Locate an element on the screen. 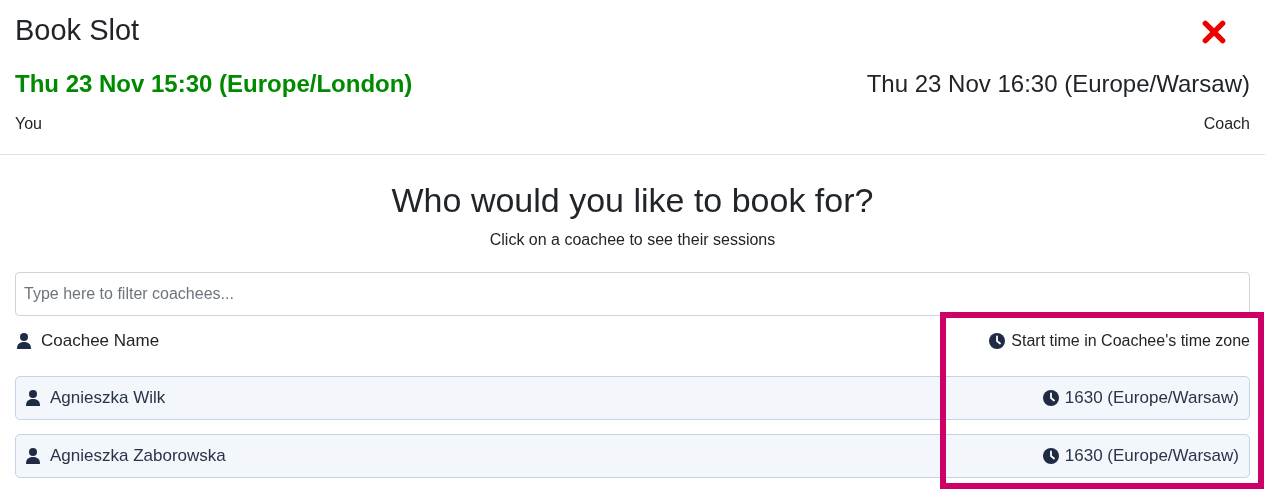 This screenshot has width=1265, height=493. window-title: Book Slot is located at coordinates (77, 30).